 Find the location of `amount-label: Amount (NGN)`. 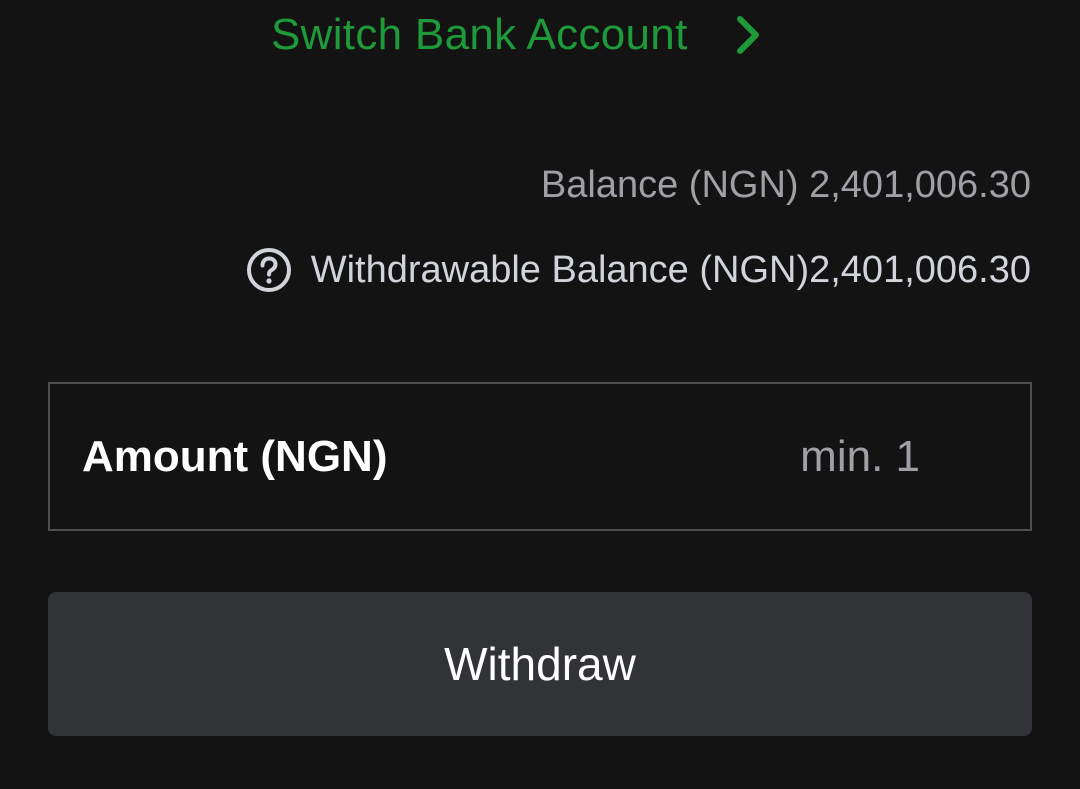

amount-label: Amount (NGN) is located at coordinates (235, 456).